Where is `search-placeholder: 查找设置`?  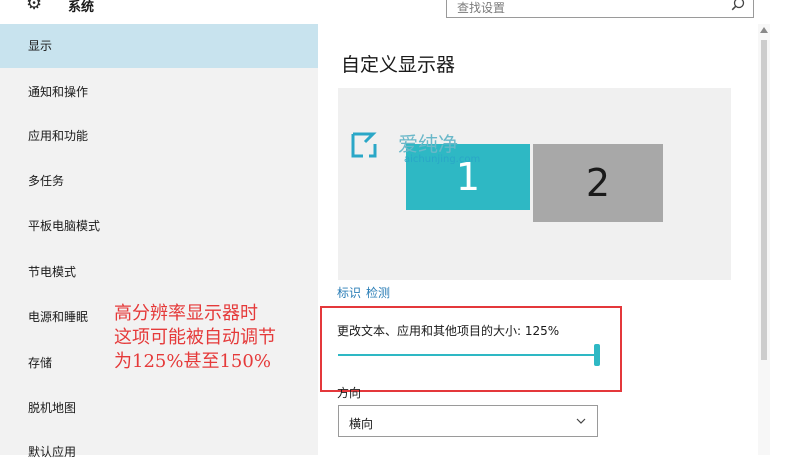 search-placeholder: 查找设置 is located at coordinates (481, 8).